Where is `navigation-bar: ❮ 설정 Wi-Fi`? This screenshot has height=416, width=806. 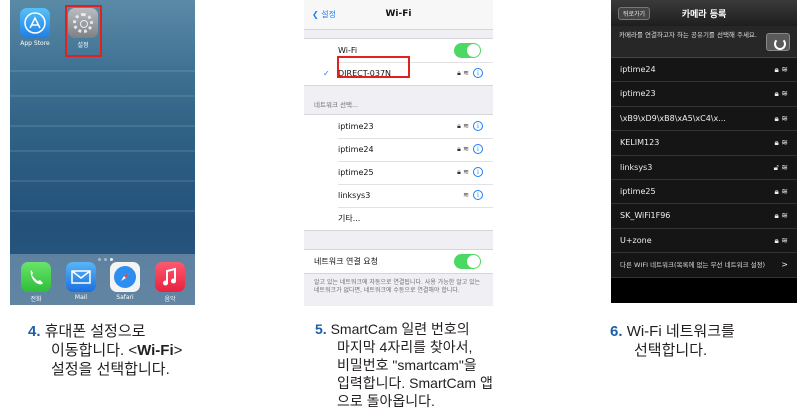 navigation-bar: ❮ 설정 Wi-Fi is located at coordinates (398, 15).